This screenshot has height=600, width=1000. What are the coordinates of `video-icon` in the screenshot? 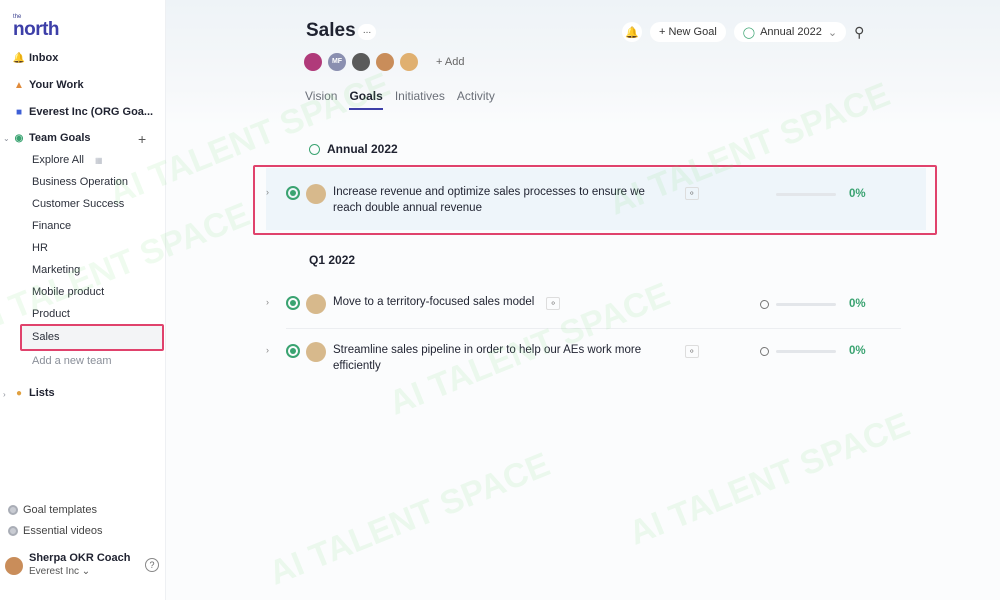 It's located at (13, 531).